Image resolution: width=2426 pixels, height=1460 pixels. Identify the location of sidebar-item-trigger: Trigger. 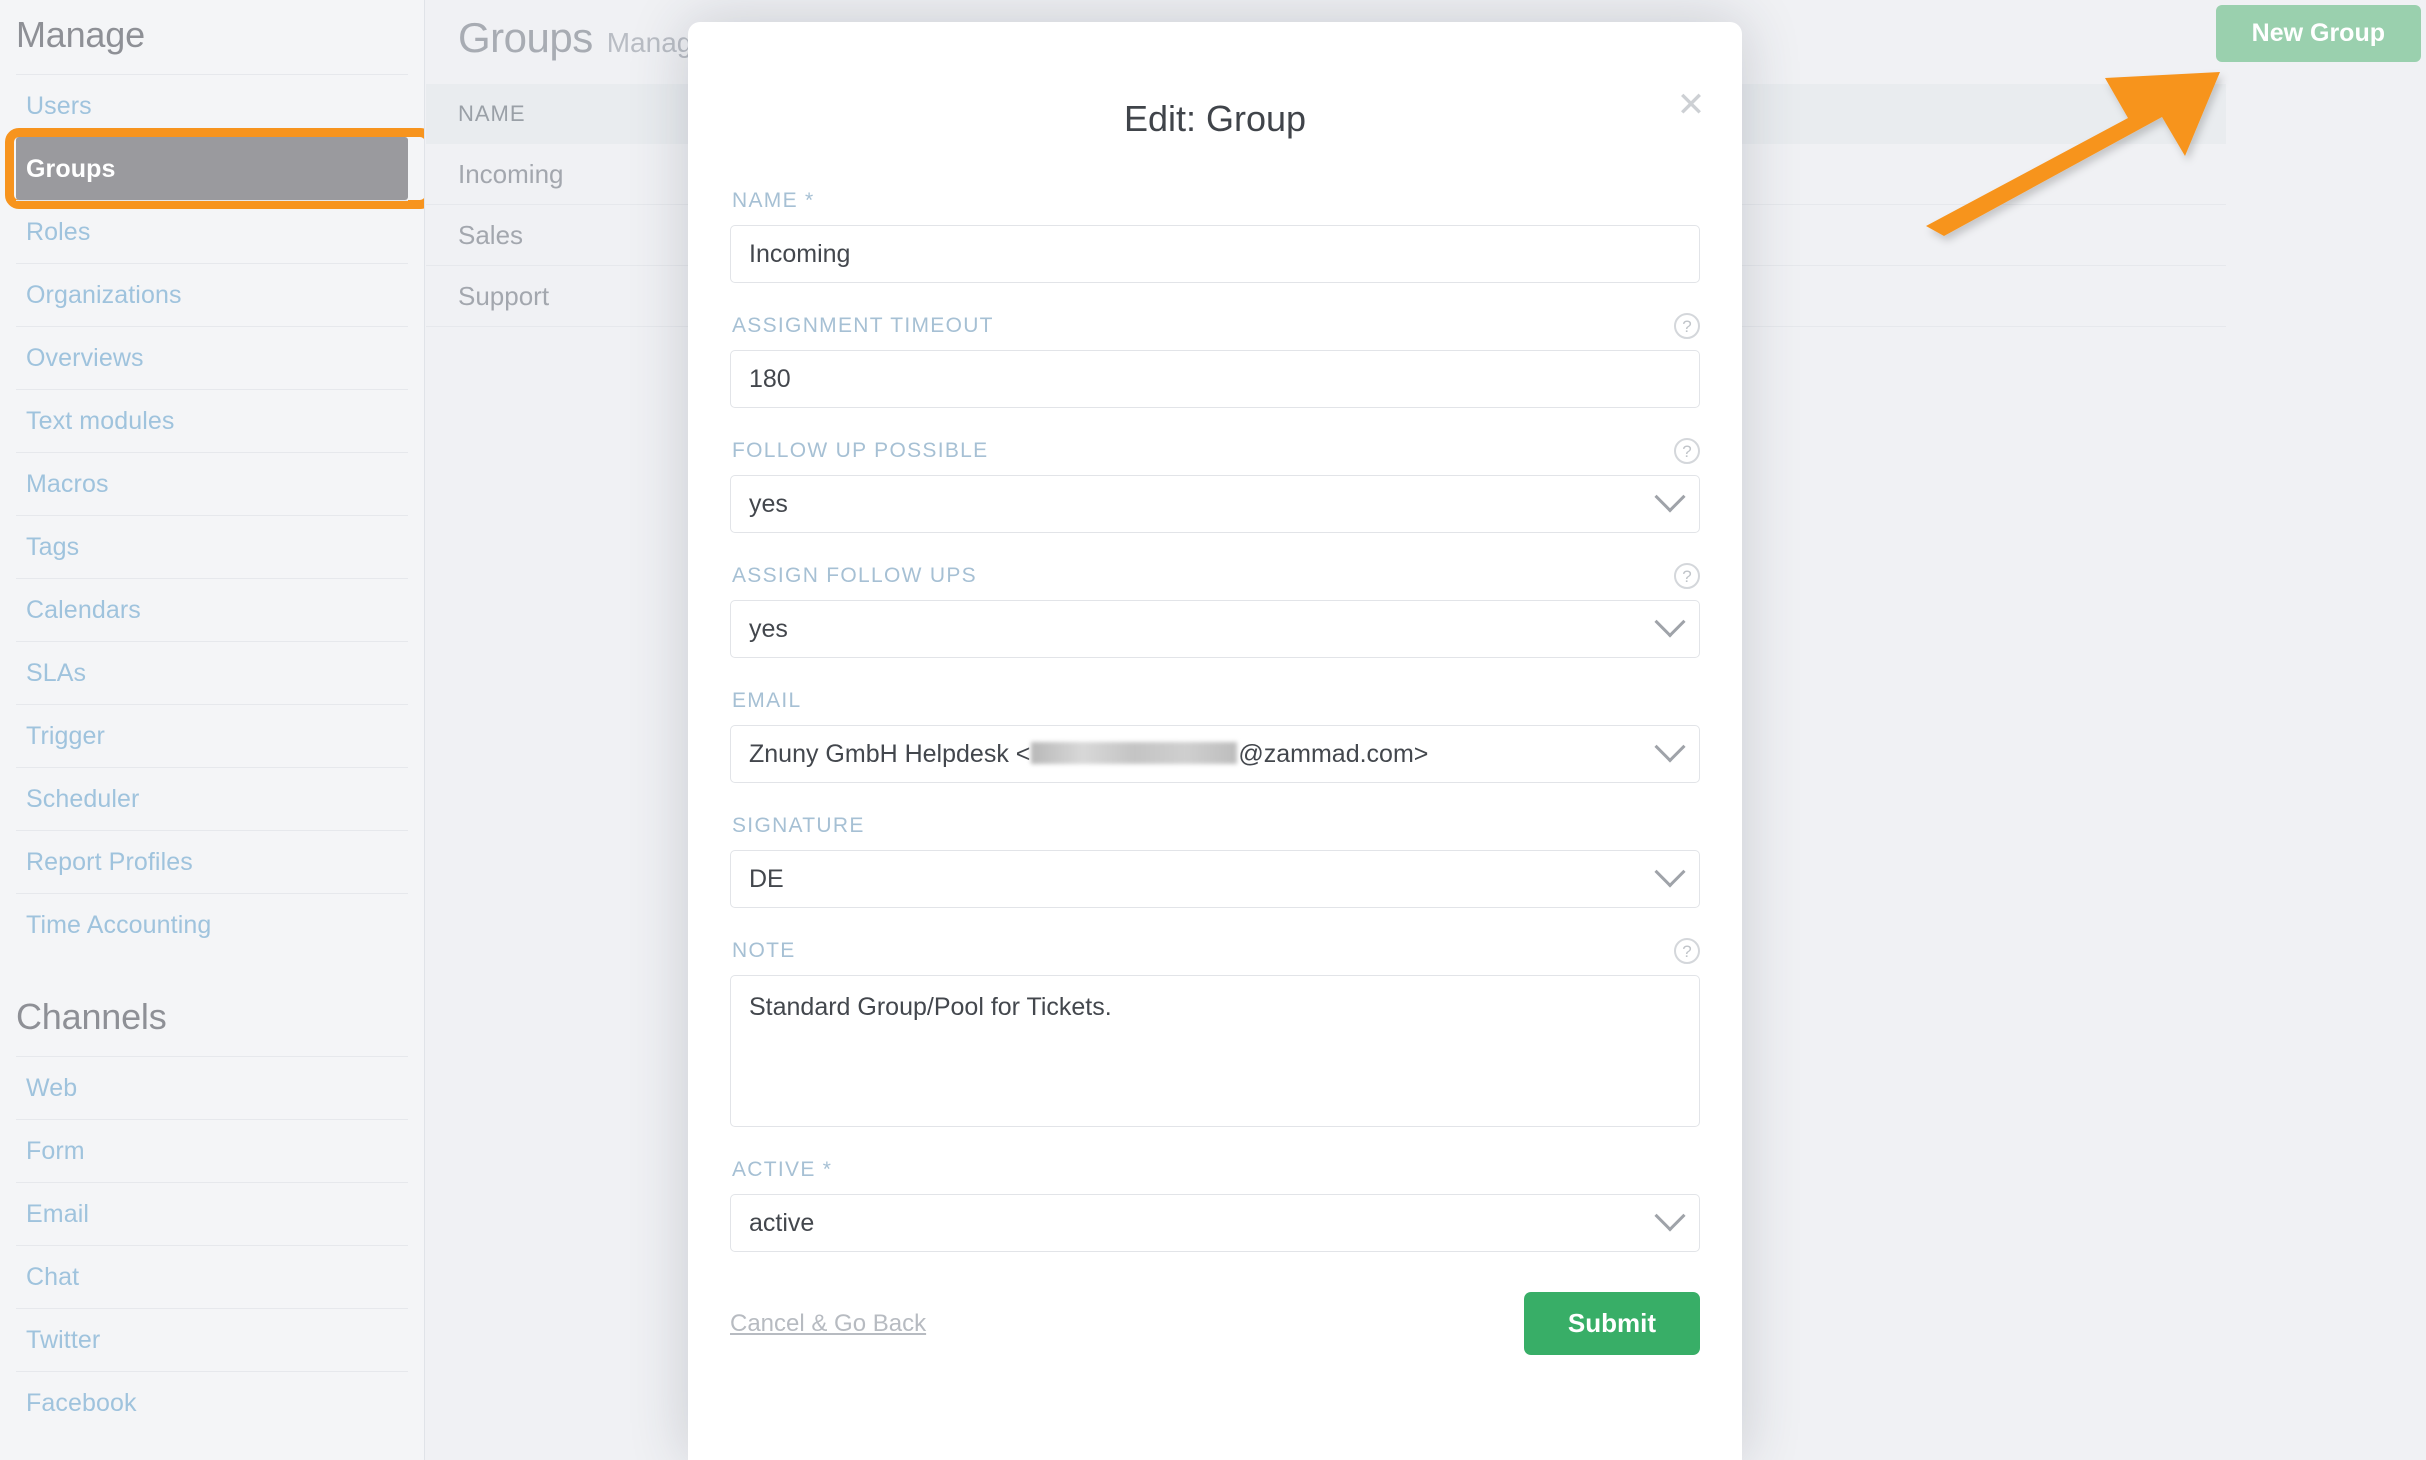
(212, 735).